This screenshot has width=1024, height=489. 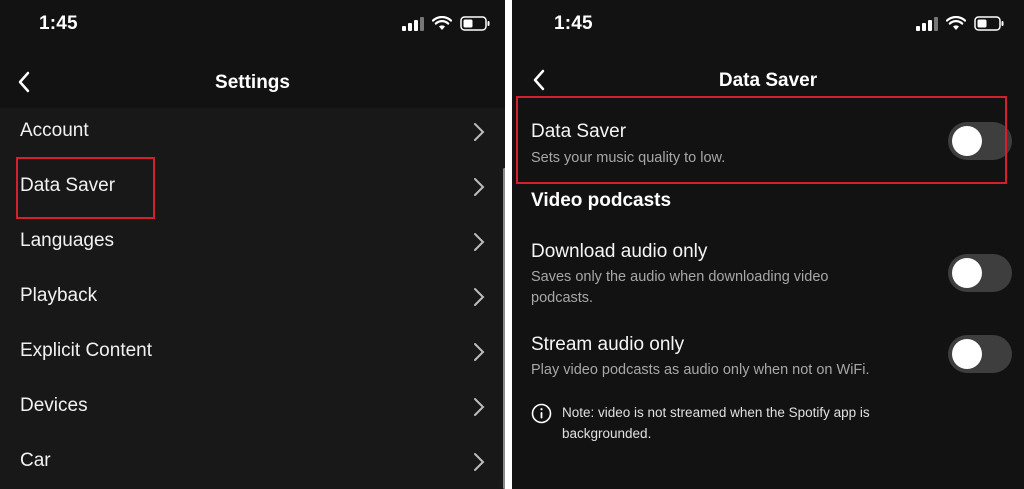 What do you see at coordinates (252, 355) in the screenshot?
I see `settings-item-explicit-content: Explicit Content` at bounding box center [252, 355].